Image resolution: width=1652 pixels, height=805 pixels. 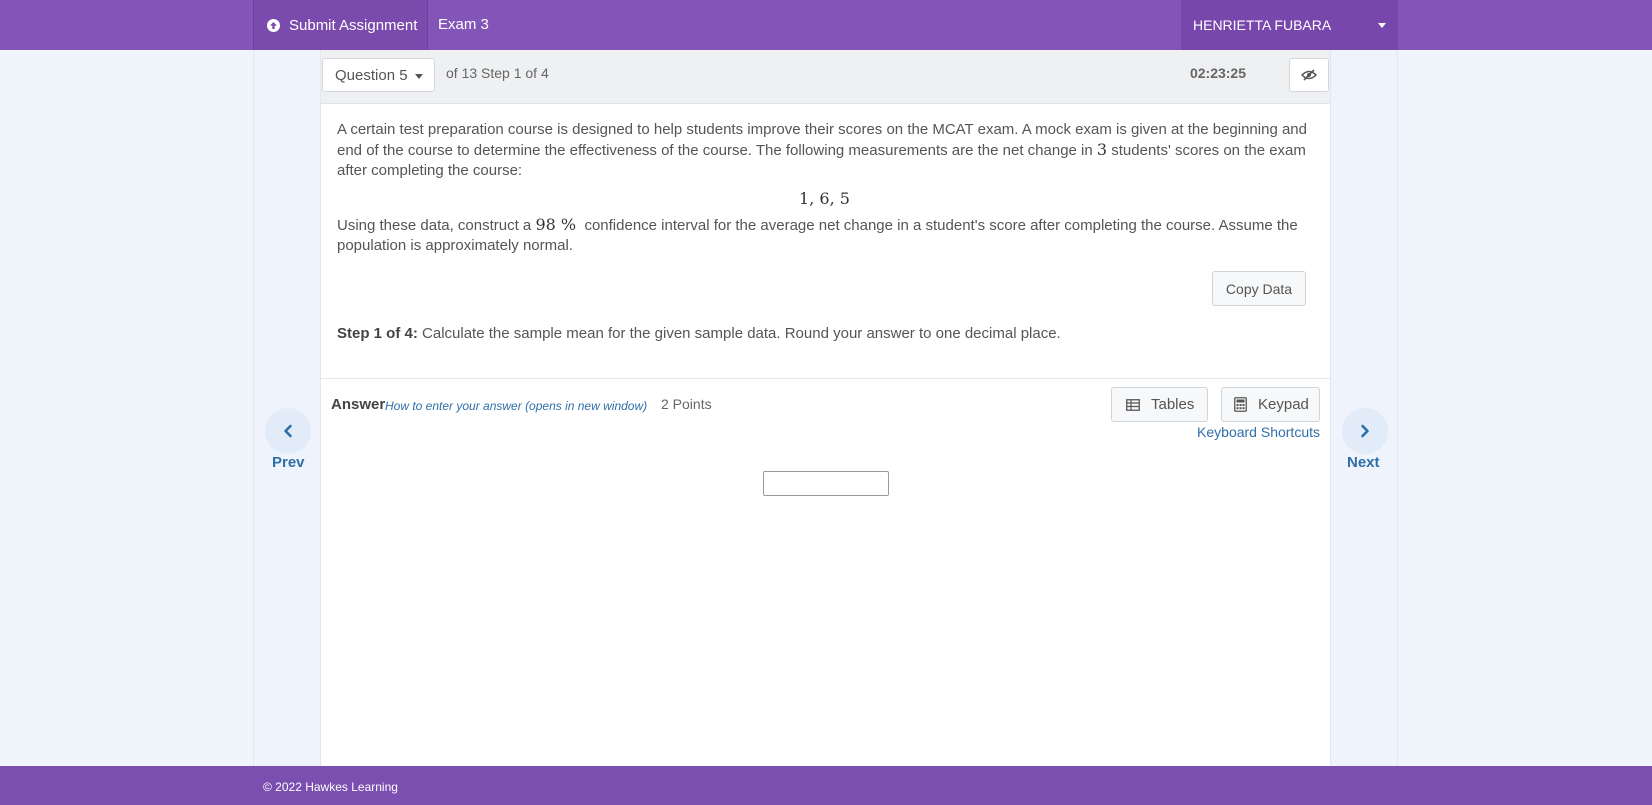 I want to click on user-menu: HENRIETTA FUBARA, so click(x=1289, y=25).